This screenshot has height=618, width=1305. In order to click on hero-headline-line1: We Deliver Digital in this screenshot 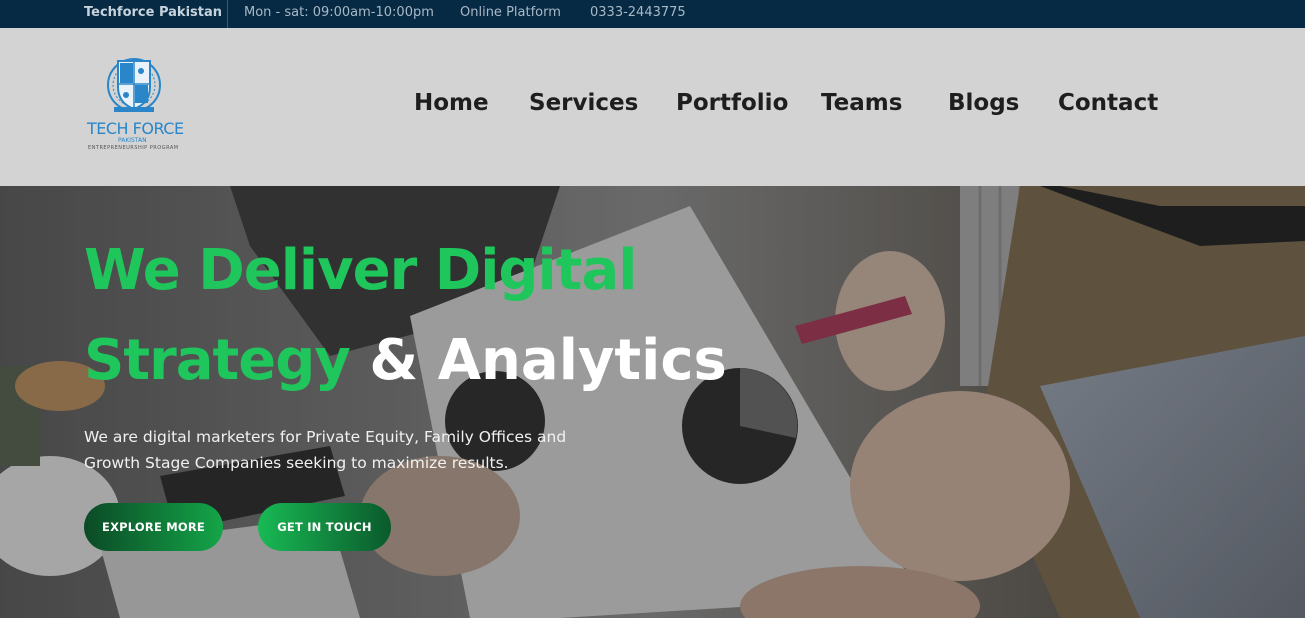, I will do `click(360, 270)`.